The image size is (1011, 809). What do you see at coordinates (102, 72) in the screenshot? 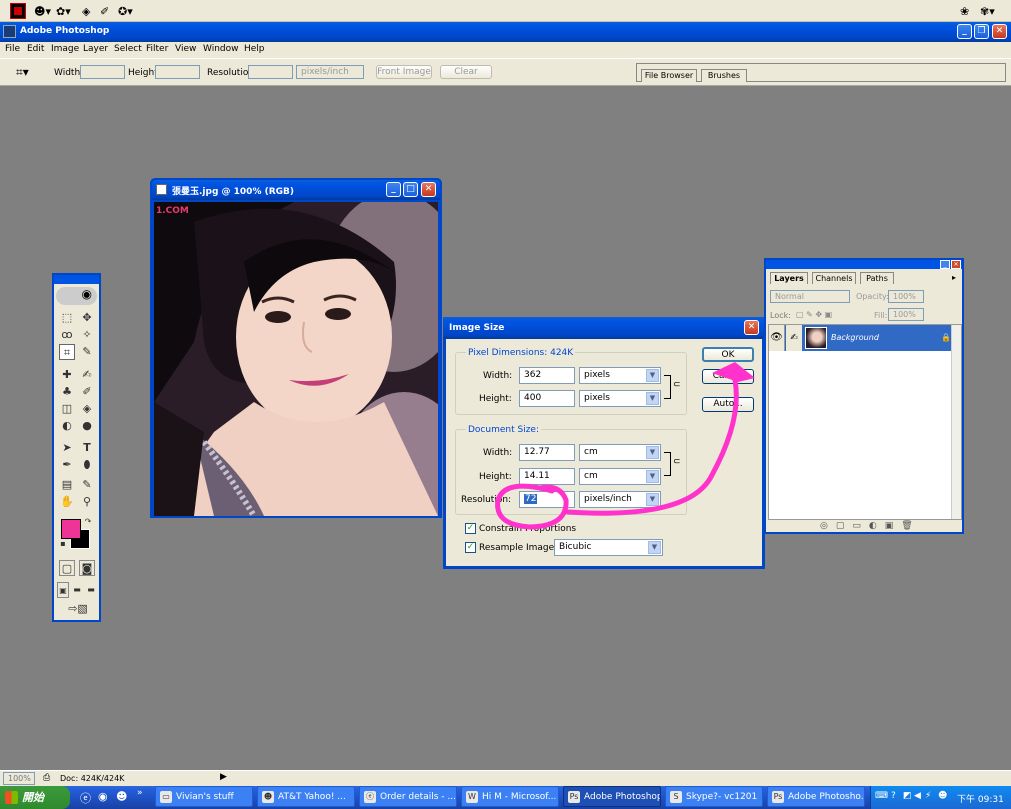
I see `width-input` at bounding box center [102, 72].